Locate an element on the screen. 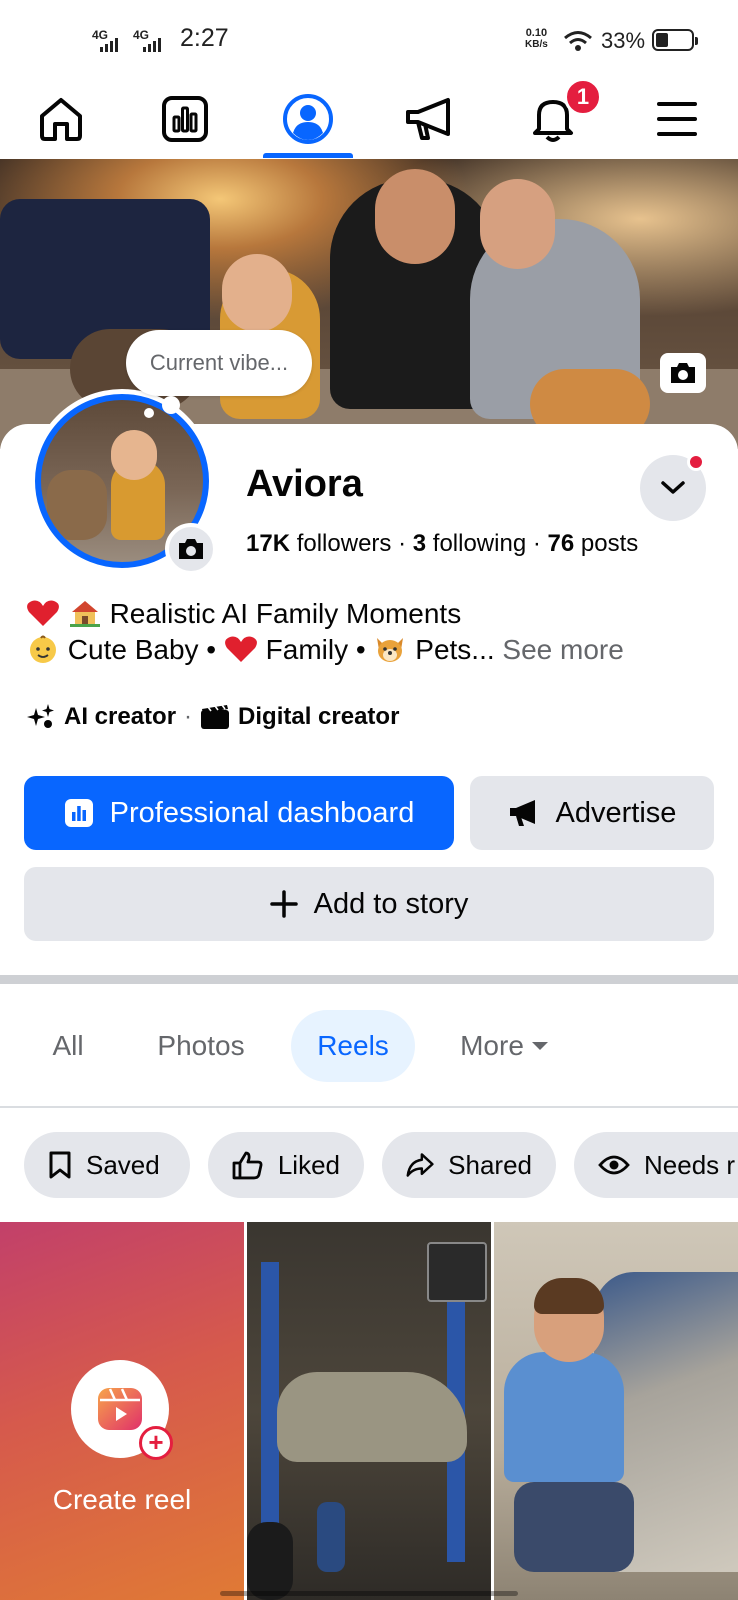 Image resolution: width=738 pixels, height=1600 pixels. reel-thumbnail-garage is located at coordinates (369, 1411).